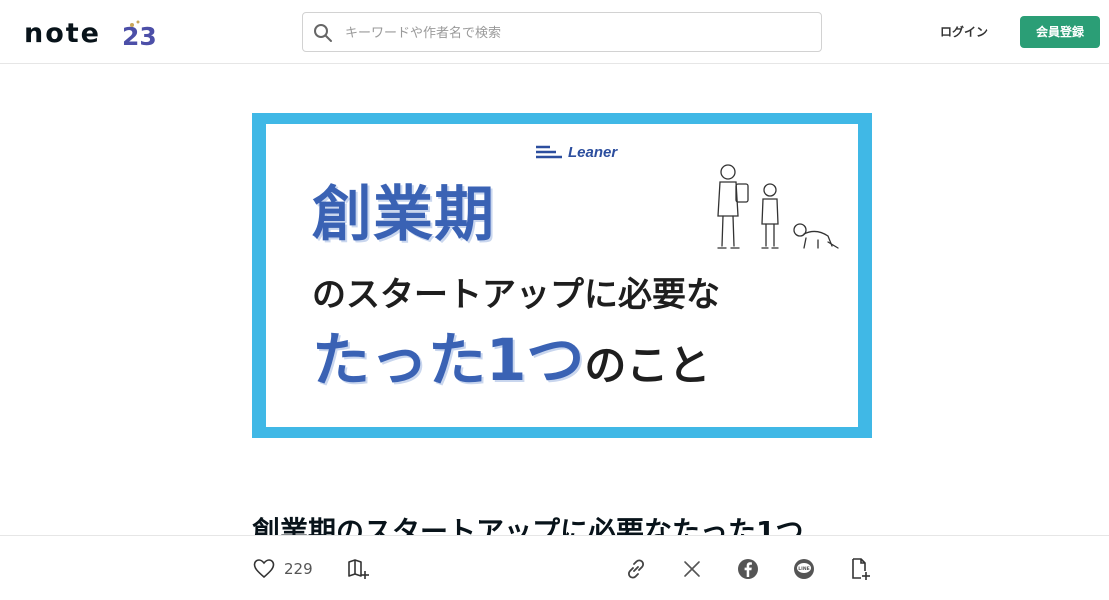 The width and height of the screenshot is (1109, 600). I want to click on share-x-button, so click(692, 569).